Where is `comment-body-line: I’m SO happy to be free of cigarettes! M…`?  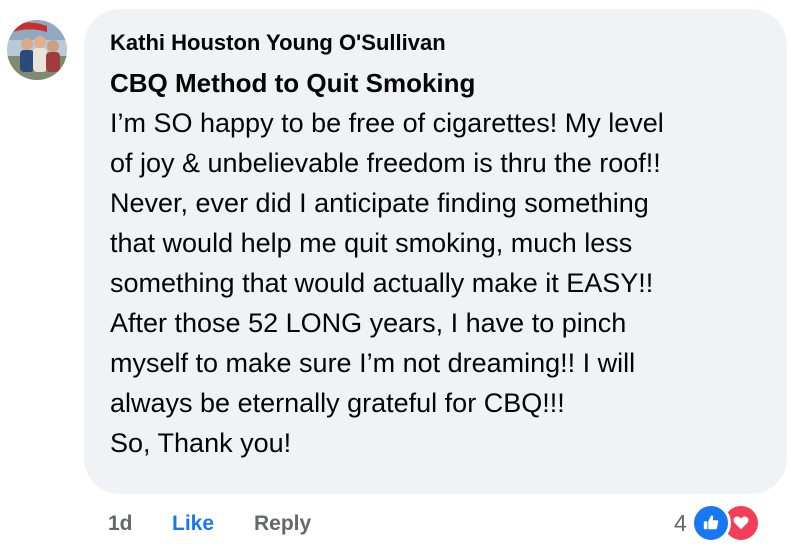
comment-body-line: I’m SO happy to be free of cigarettes! M… is located at coordinates (387, 123).